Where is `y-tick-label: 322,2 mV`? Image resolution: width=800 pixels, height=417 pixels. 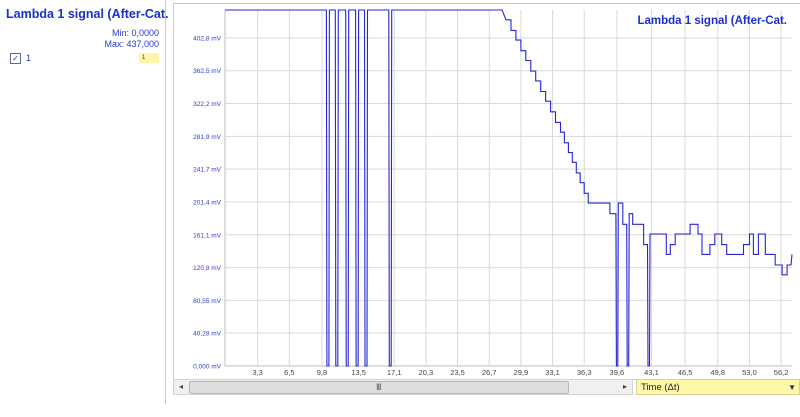
y-tick-label: 322,2 mV is located at coordinates (207, 104).